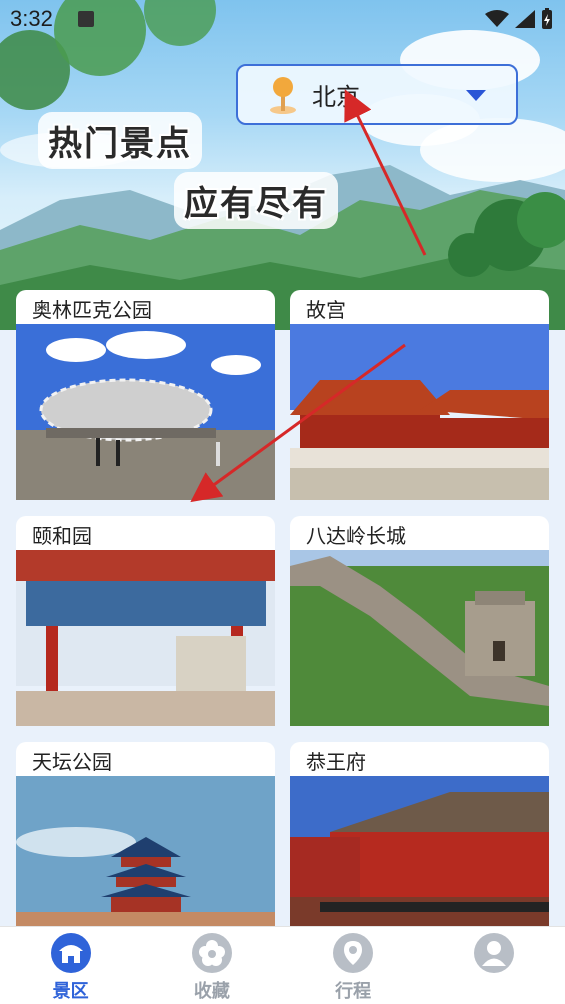 Image resolution: width=565 pixels, height=1004 pixels. What do you see at coordinates (419, 759) in the screenshot?
I see `attraction-name: 恭王府` at bounding box center [419, 759].